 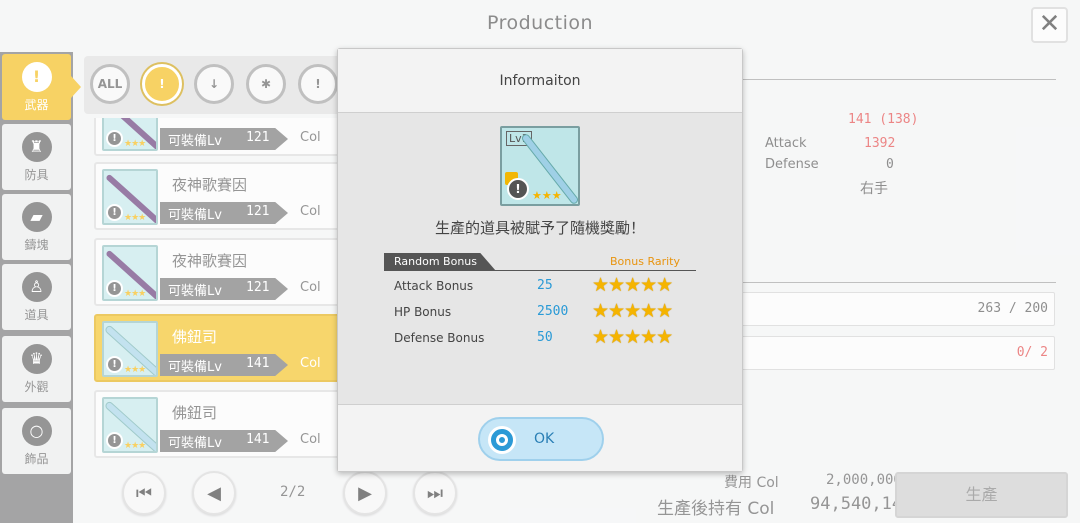 I want to click on rarity-stars: ★★★, so click(x=547, y=195).